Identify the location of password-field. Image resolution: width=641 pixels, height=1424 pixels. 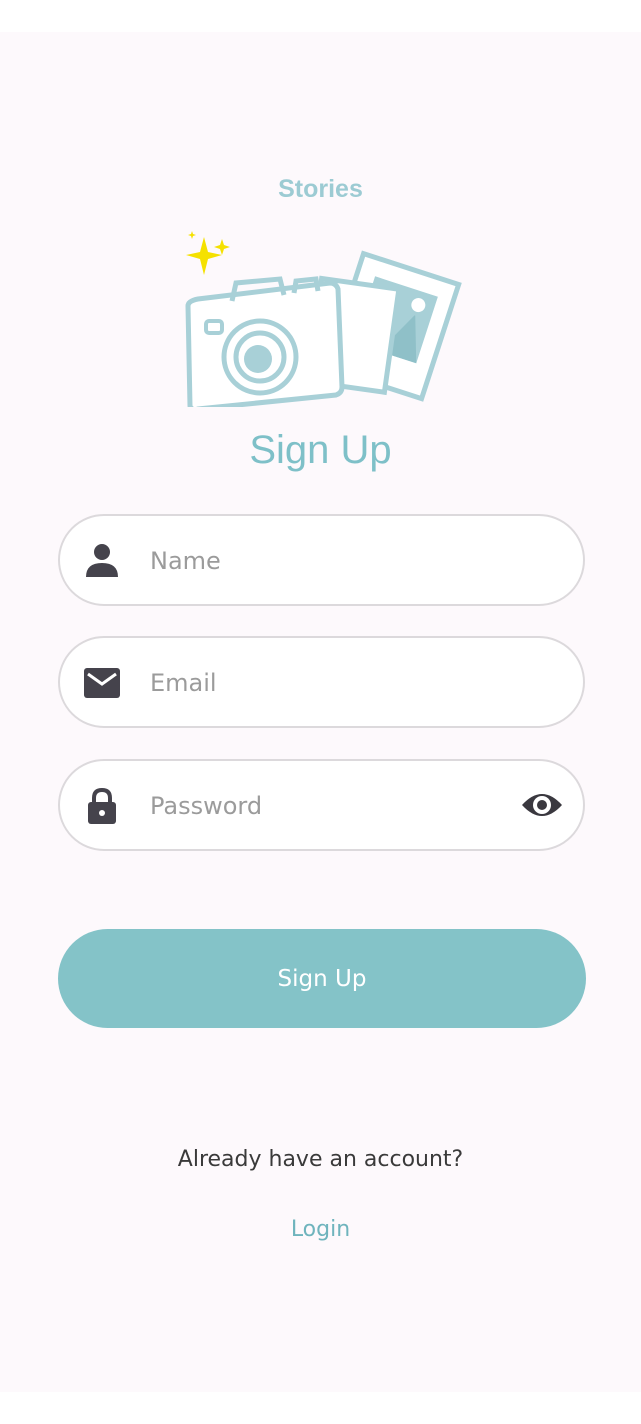
(321, 805).